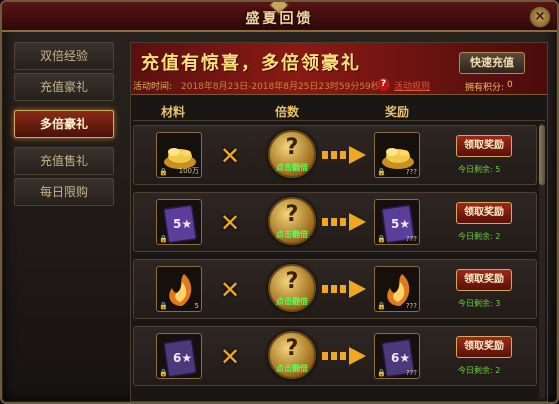  Describe the element at coordinates (251, 63) in the screenshot. I see `banner-title: 充值有惊喜，多倍领豪礼` at that location.